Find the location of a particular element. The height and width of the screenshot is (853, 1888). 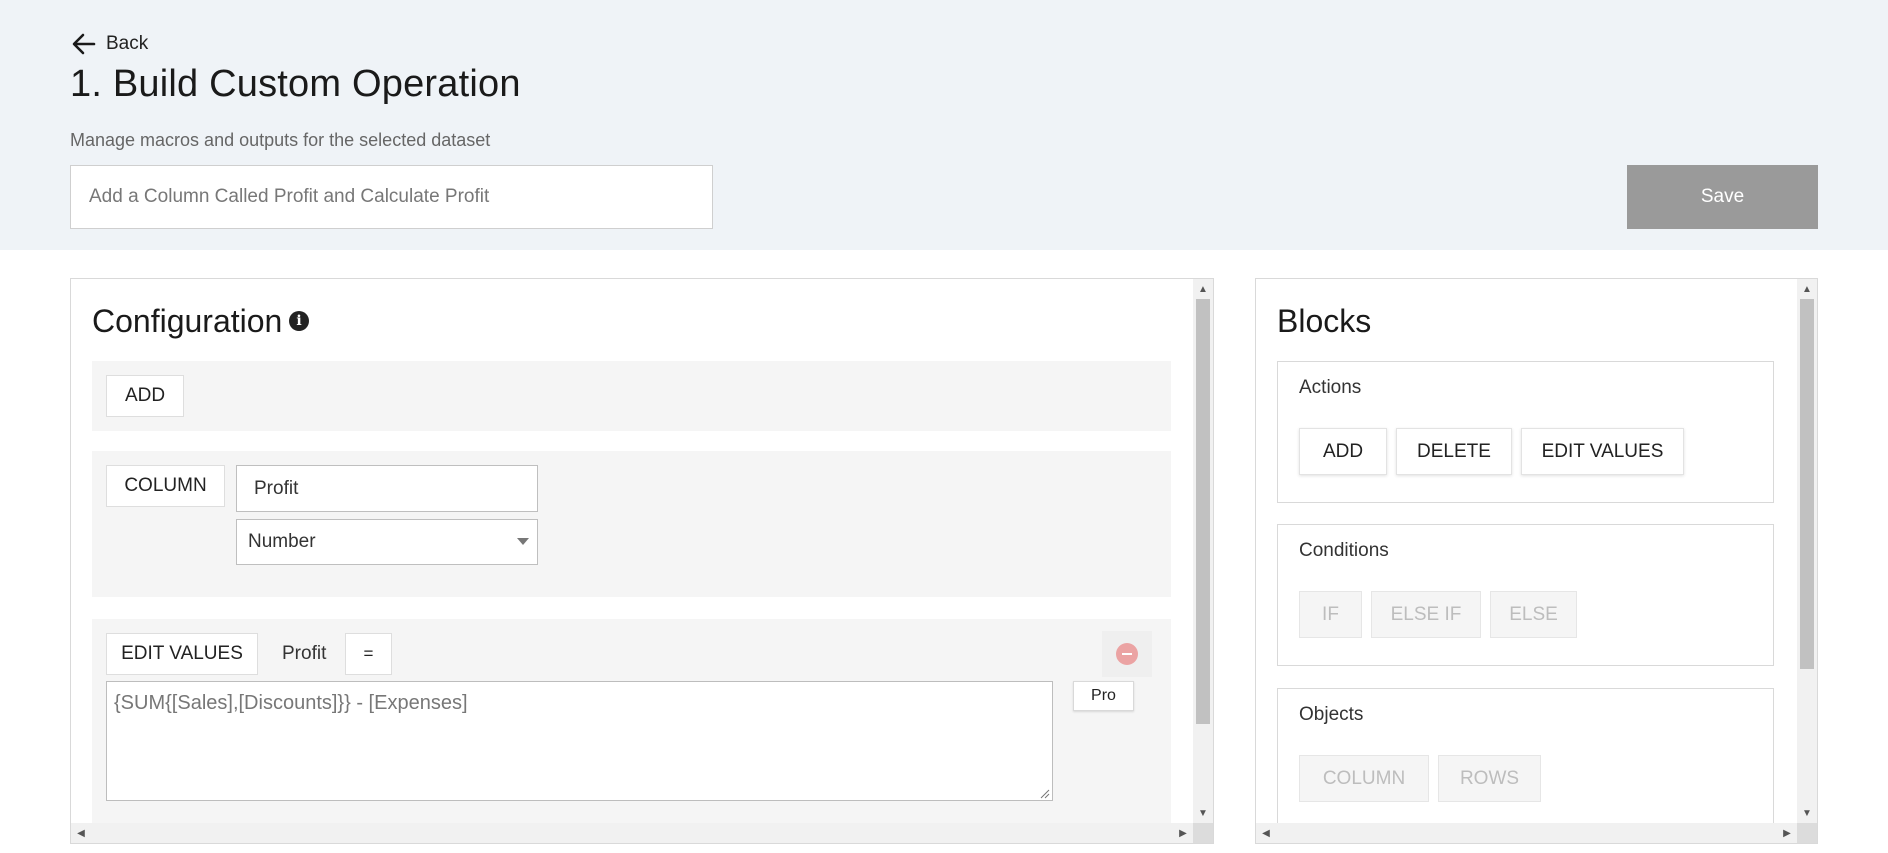

objects-group-title: Objects is located at coordinates (1331, 714).